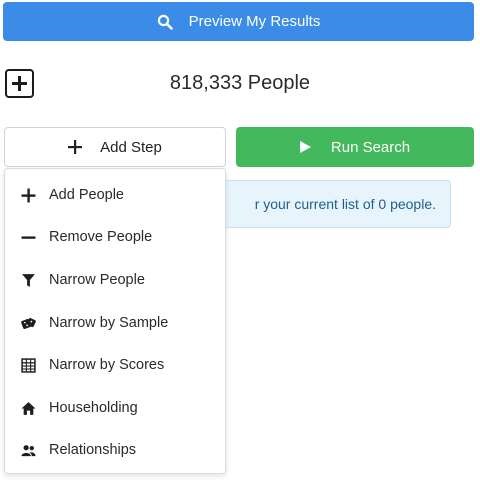  What do you see at coordinates (254, 21) in the screenshot?
I see `preview-results-label: Preview My Results` at bounding box center [254, 21].